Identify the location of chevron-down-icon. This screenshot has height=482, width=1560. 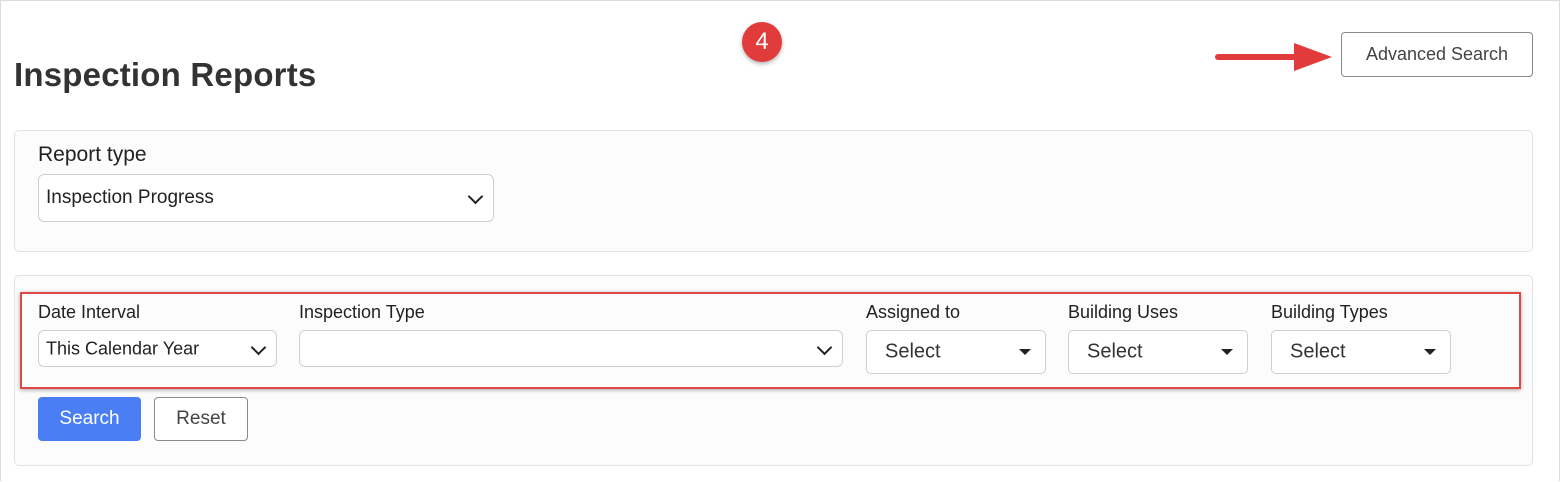
(475, 196).